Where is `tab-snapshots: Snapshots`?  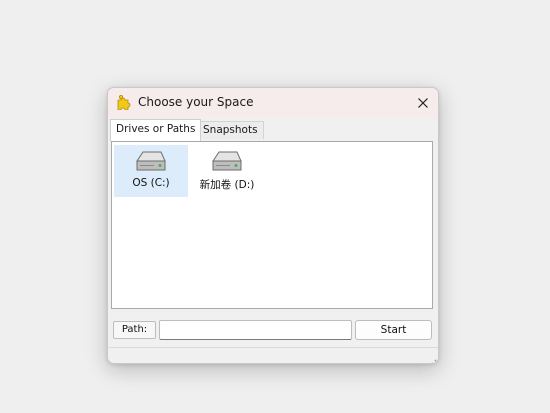 tab-snapshots: Snapshots is located at coordinates (230, 130).